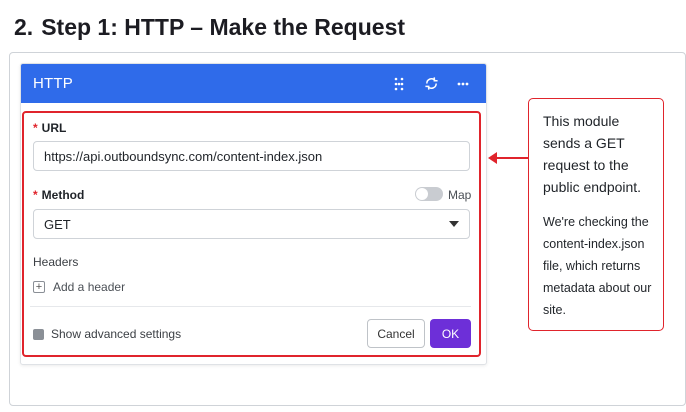 This screenshot has width=686, height=412. Describe the element at coordinates (38, 334) in the screenshot. I see `checkbox-icon` at that location.